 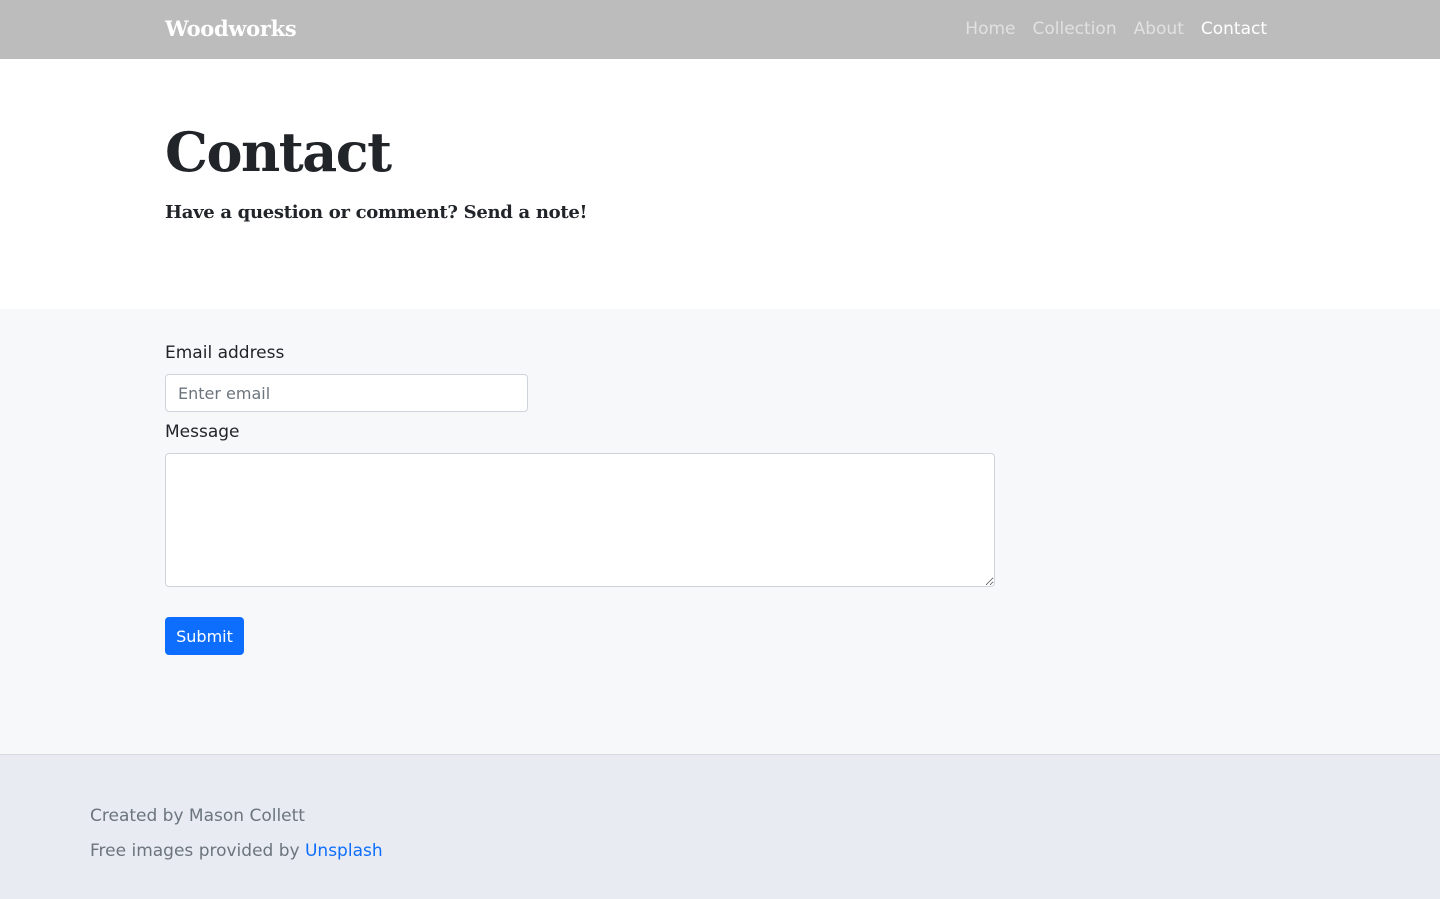 I want to click on navbar: Woodworks Home Collection About Contact, so click(x=720, y=29).